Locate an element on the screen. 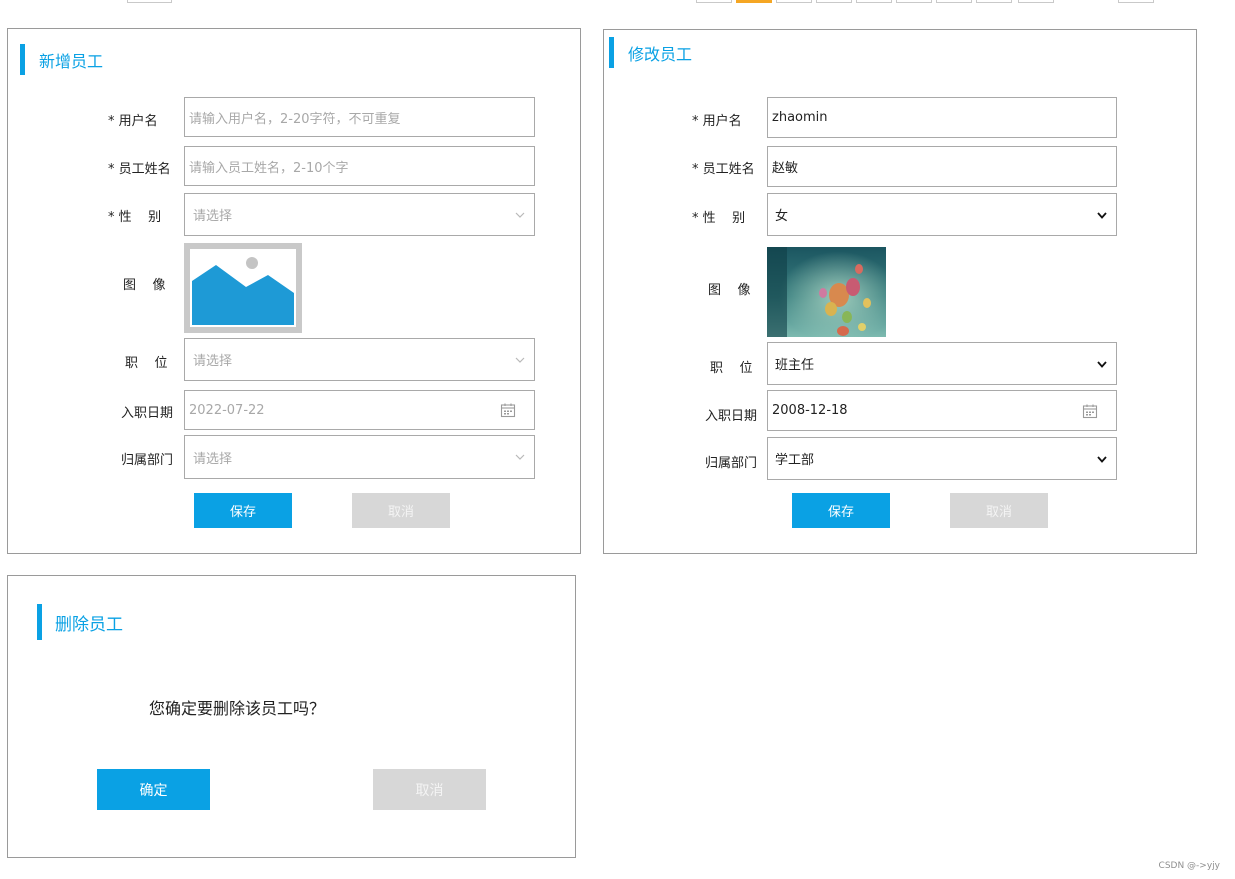 This screenshot has height=879, width=1235. gender-select: 请选择 is located at coordinates (359, 214).